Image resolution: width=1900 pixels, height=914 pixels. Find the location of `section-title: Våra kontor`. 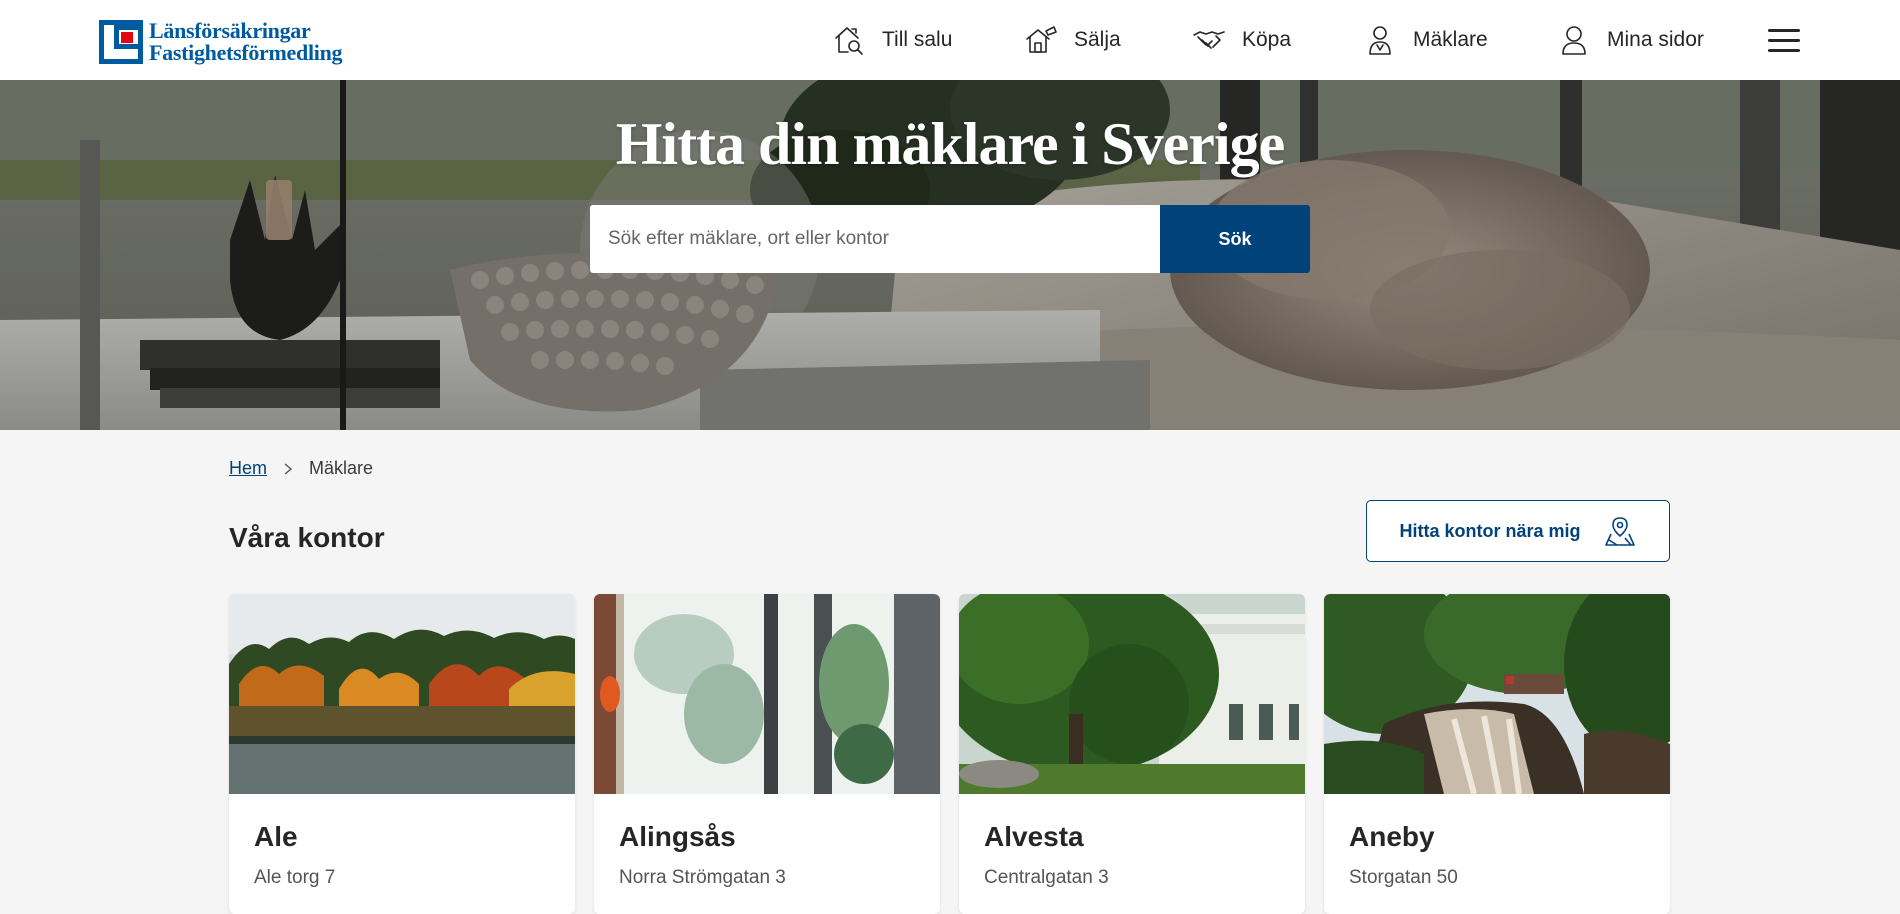

section-title: Våra kontor is located at coordinates (307, 537).